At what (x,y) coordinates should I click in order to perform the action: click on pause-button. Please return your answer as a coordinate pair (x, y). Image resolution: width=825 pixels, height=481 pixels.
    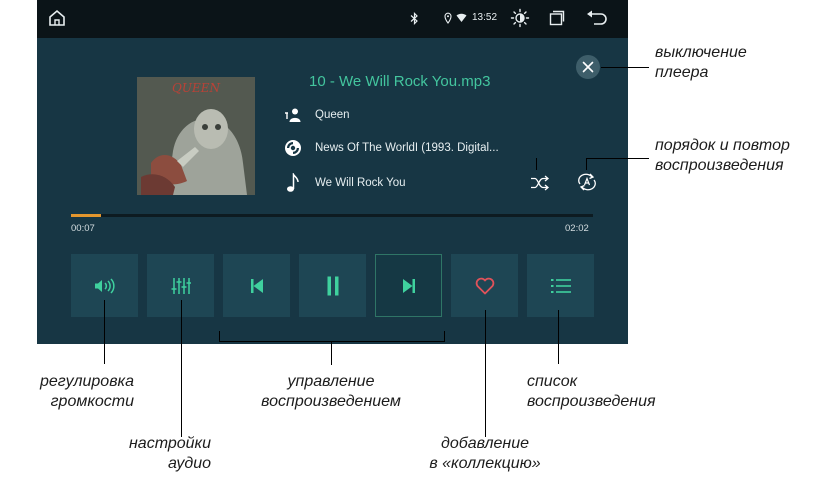
    Looking at the image, I should click on (332, 285).